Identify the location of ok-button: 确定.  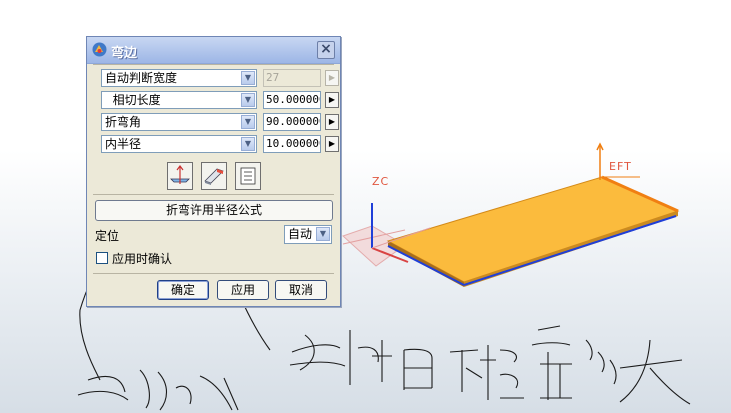
(183, 290).